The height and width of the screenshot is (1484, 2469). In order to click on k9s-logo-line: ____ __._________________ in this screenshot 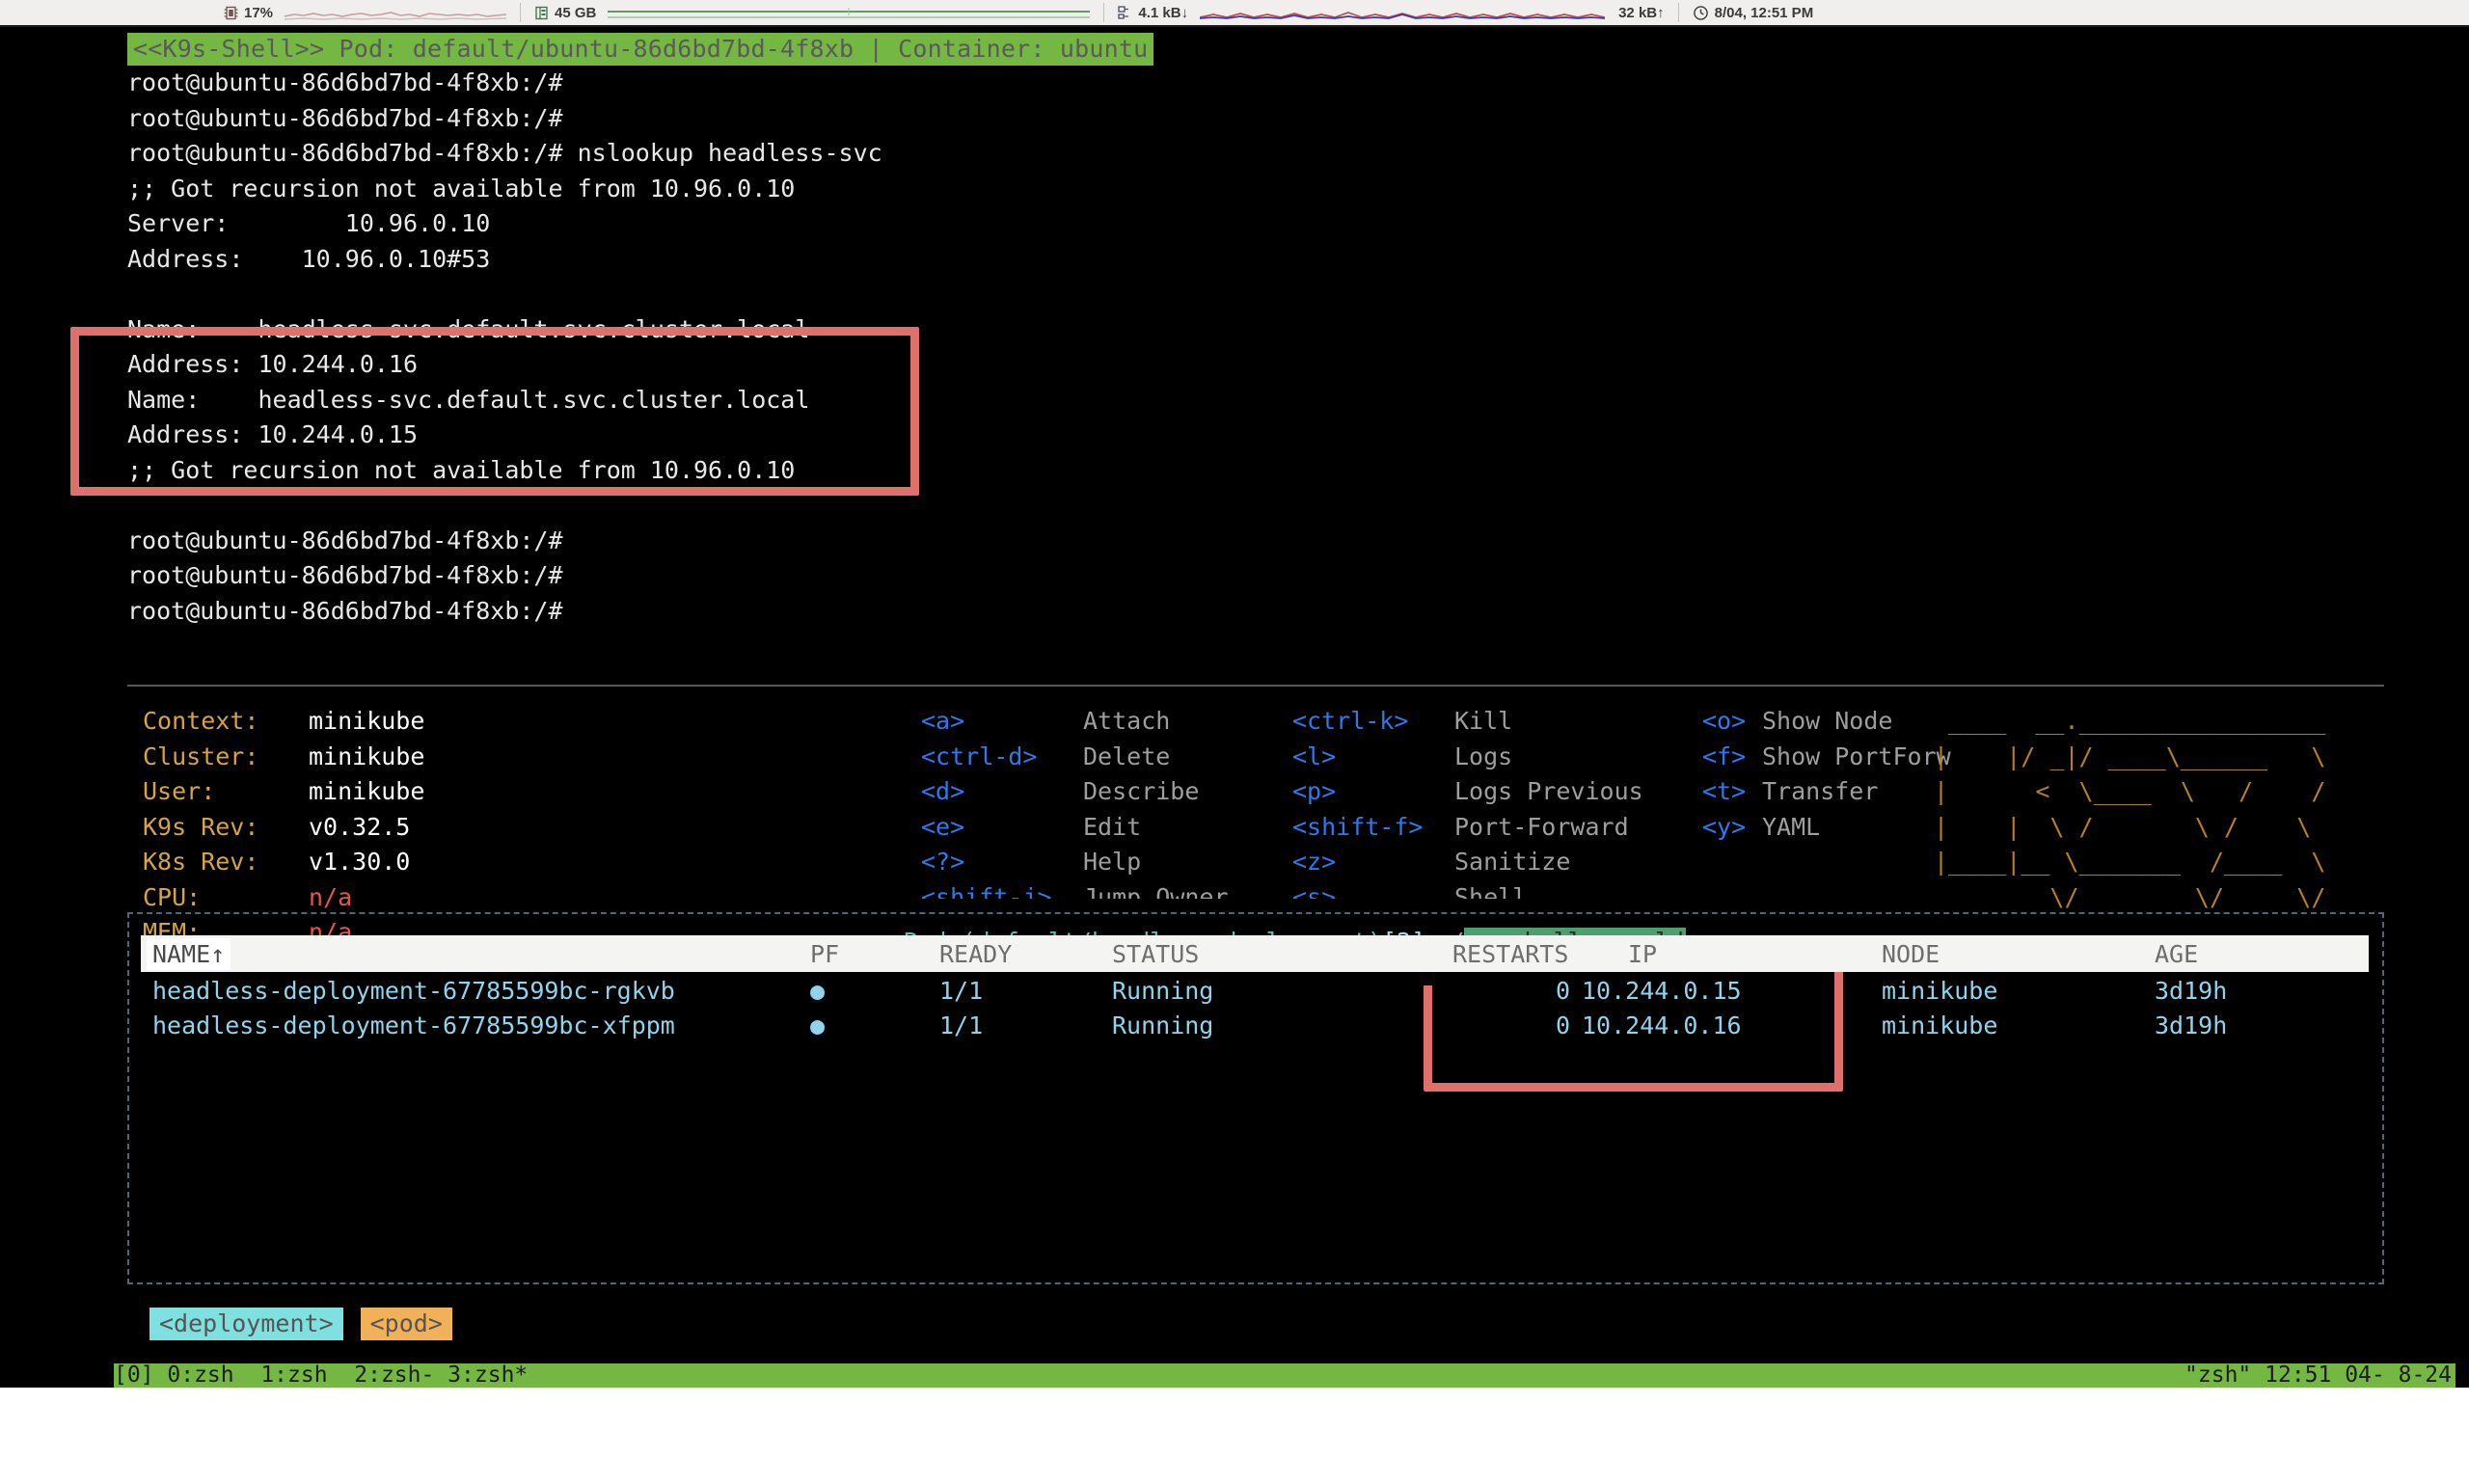, I will do `click(2130, 721)`.